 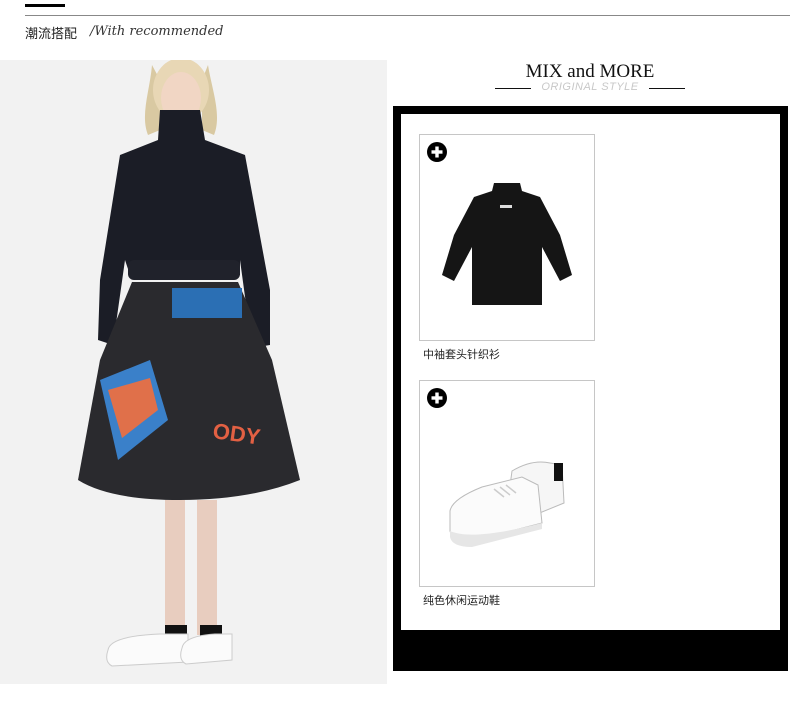 What do you see at coordinates (407, 15) in the screenshot?
I see `header-divider` at bounding box center [407, 15].